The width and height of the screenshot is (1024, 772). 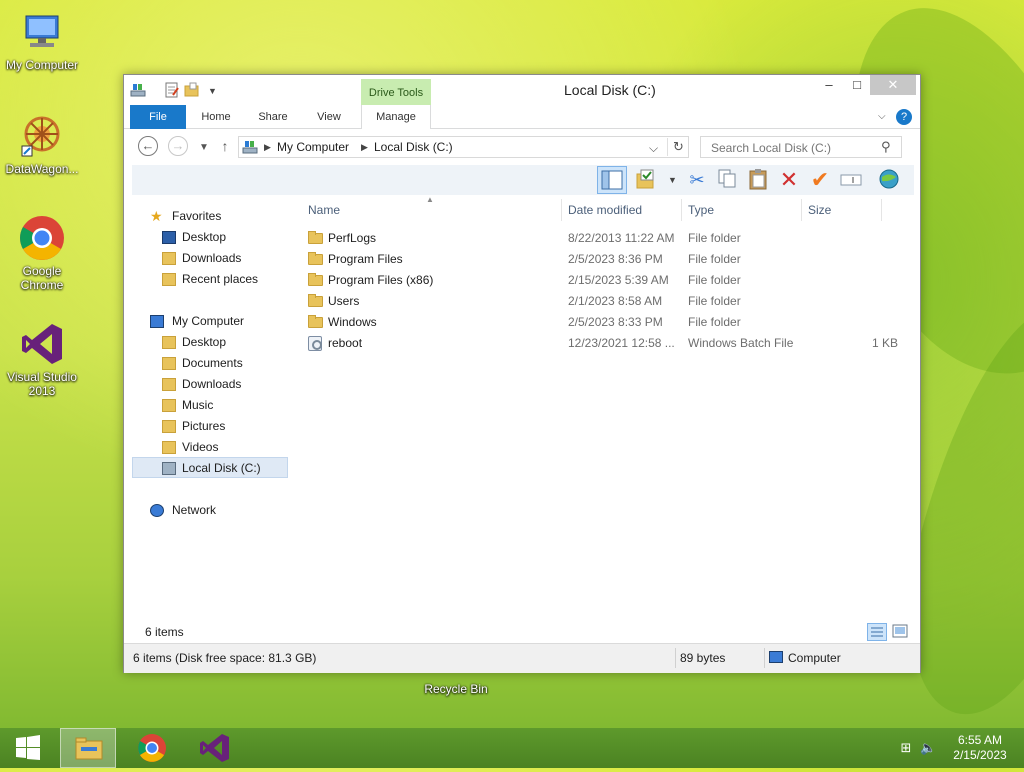 What do you see at coordinates (893, 85) in the screenshot?
I see `close-button: ✕` at bounding box center [893, 85].